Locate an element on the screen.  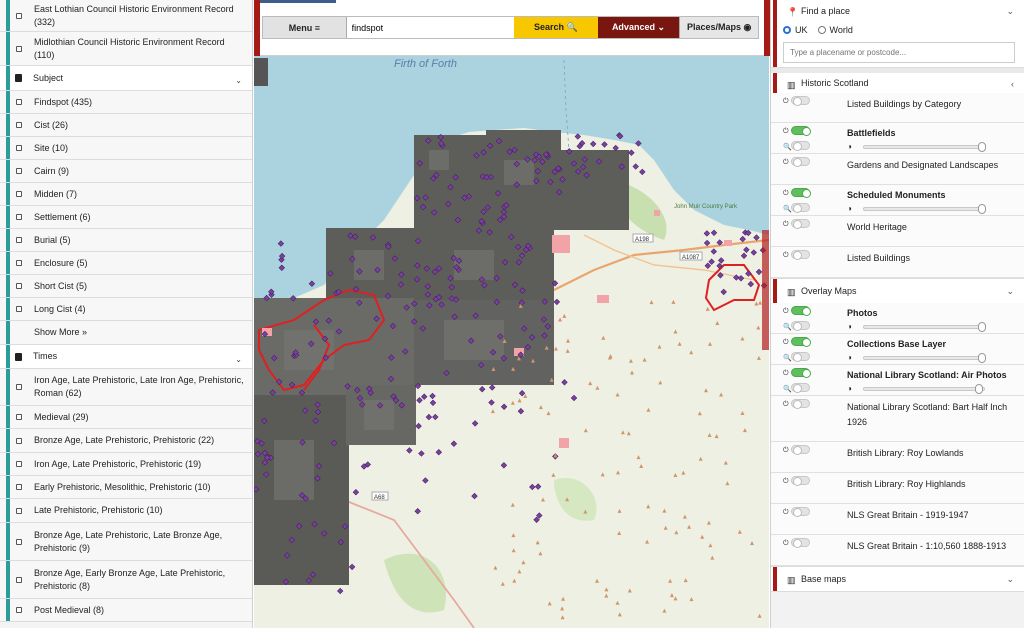
facet-heading-subject: Subject ⌄ is located at coordinates (126, 78).